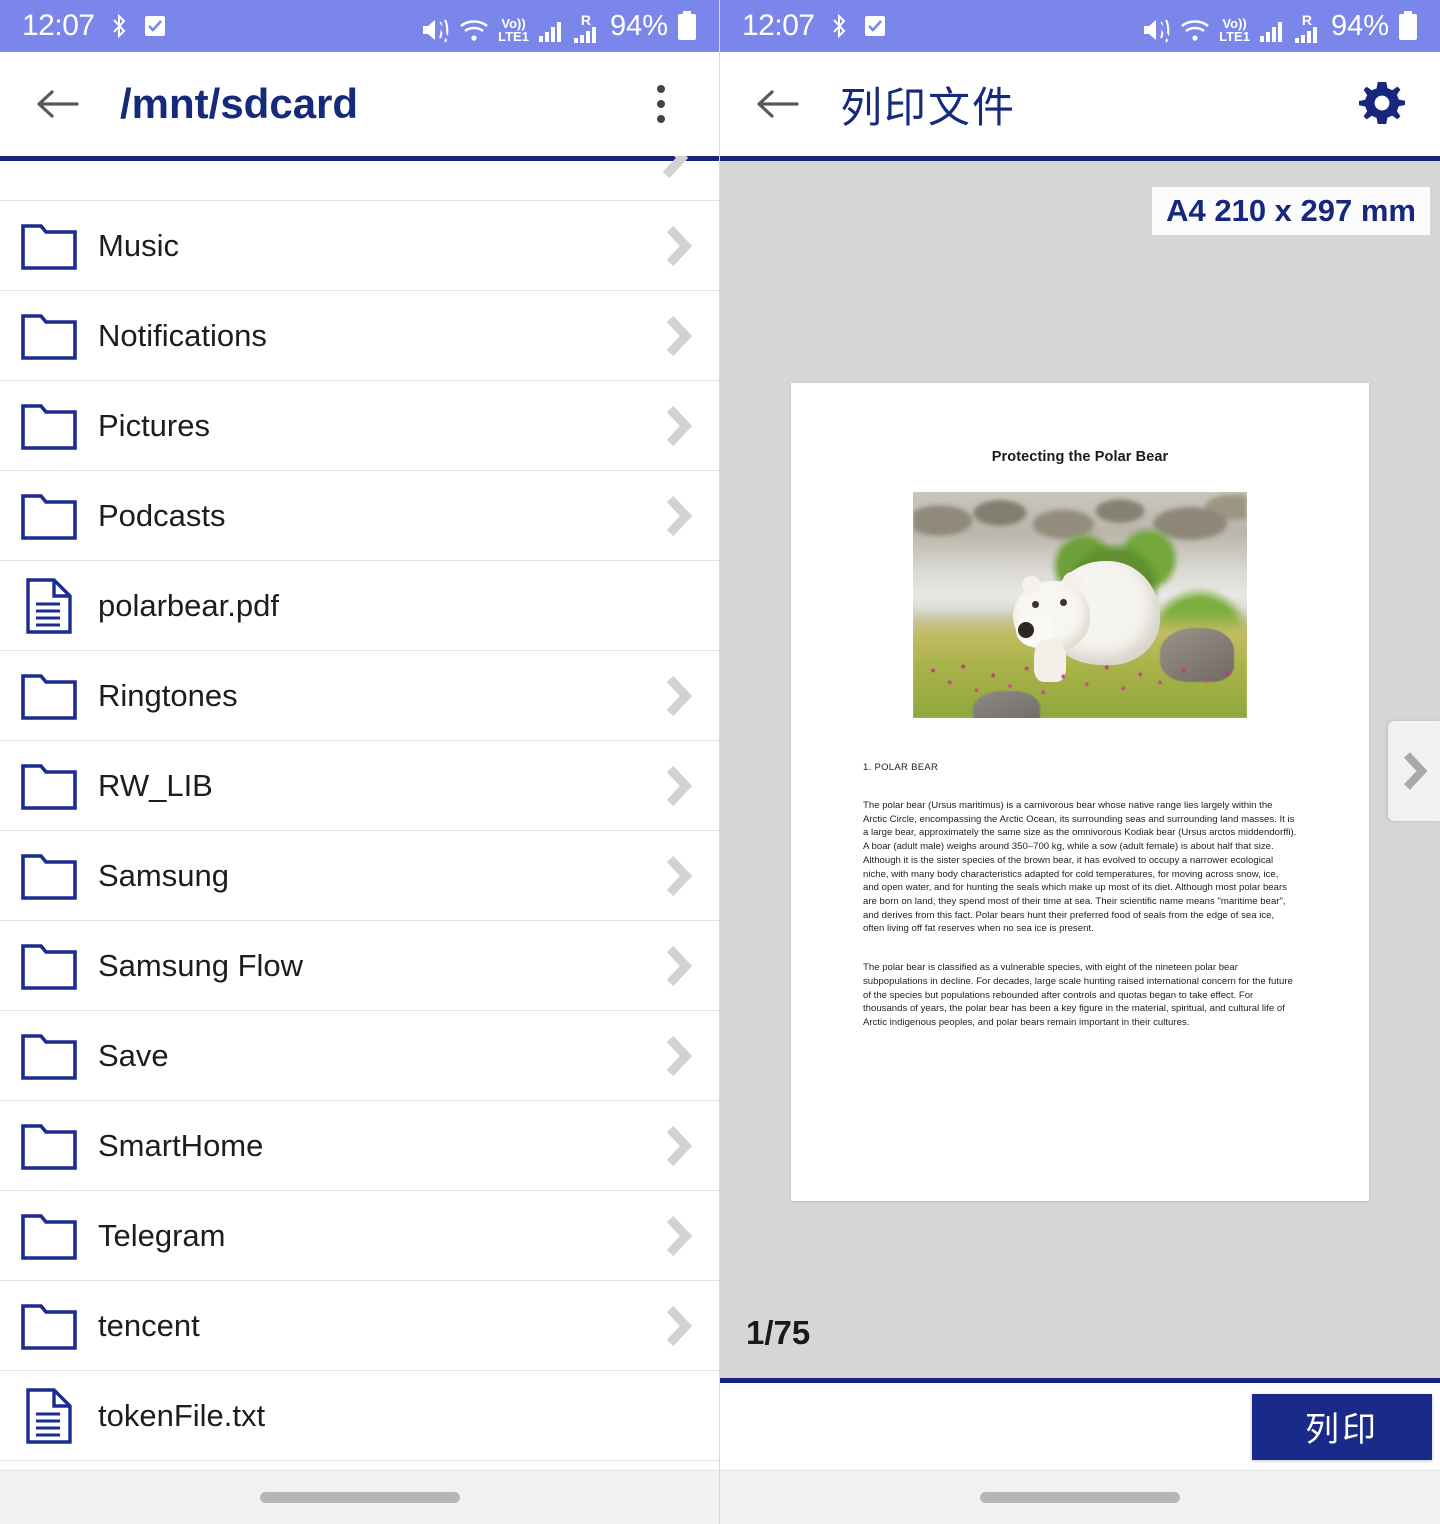 This screenshot has height=1524, width=1440. What do you see at coordinates (133, 1055) in the screenshot?
I see `list-item-label: Save` at bounding box center [133, 1055].